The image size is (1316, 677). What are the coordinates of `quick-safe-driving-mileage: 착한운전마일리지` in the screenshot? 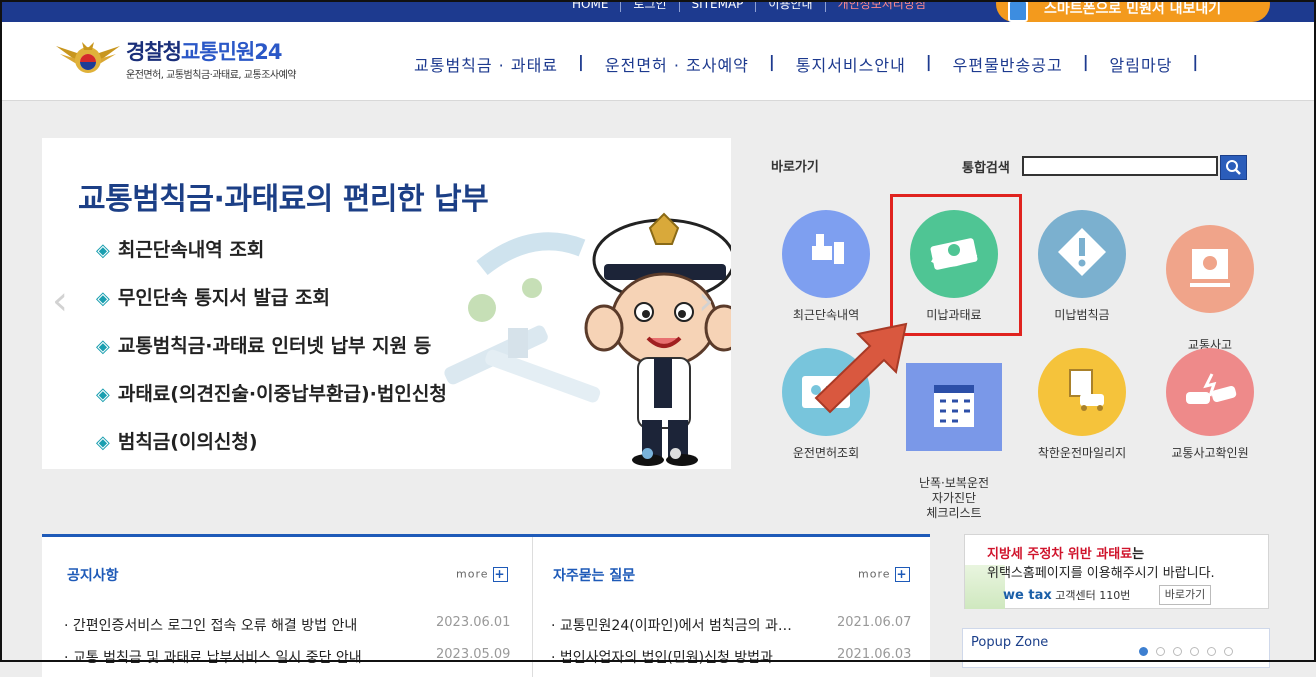 It's located at (1082, 404).